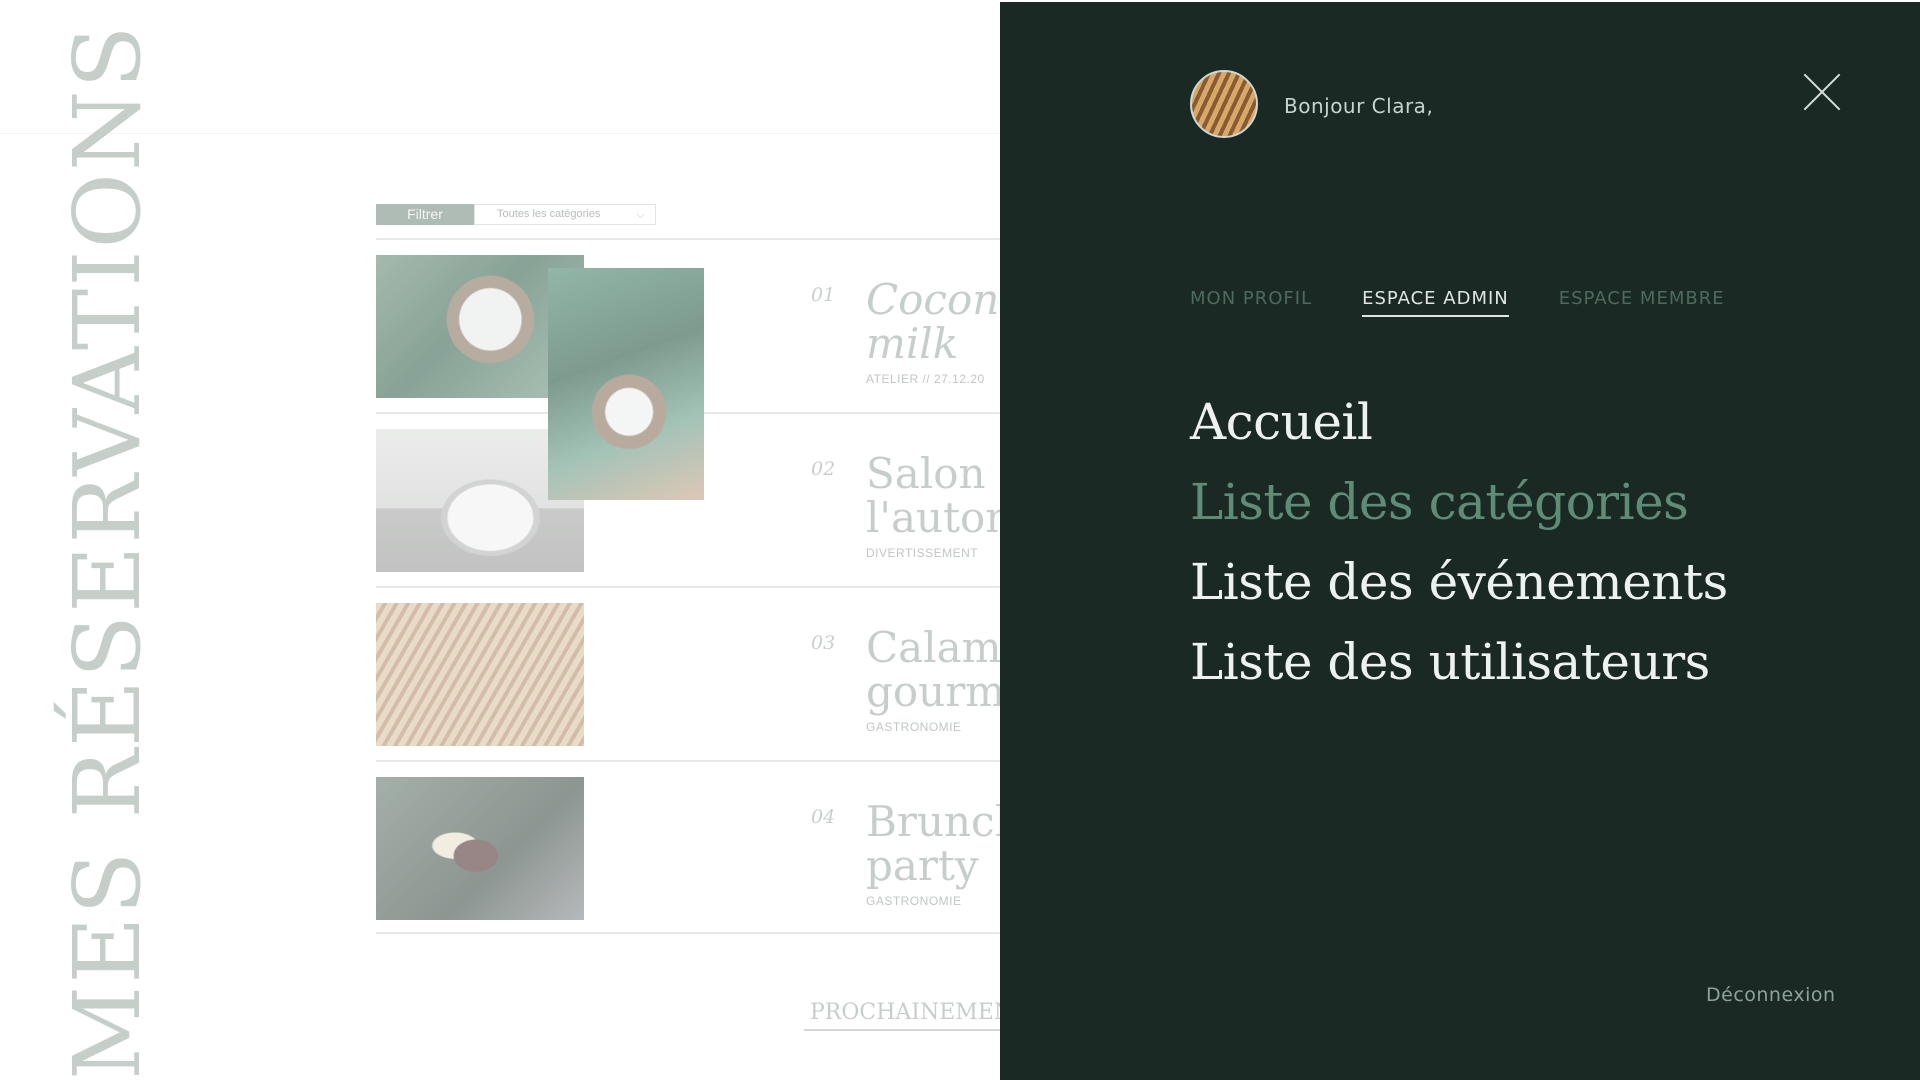 This screenshot has width=1920, height=1080. What do you see at coordinates (688, 673) in the screenshot?
I see `event-row: 03 Calamars gourmets GASTRONOMIE` at bounding box center [688, 673].